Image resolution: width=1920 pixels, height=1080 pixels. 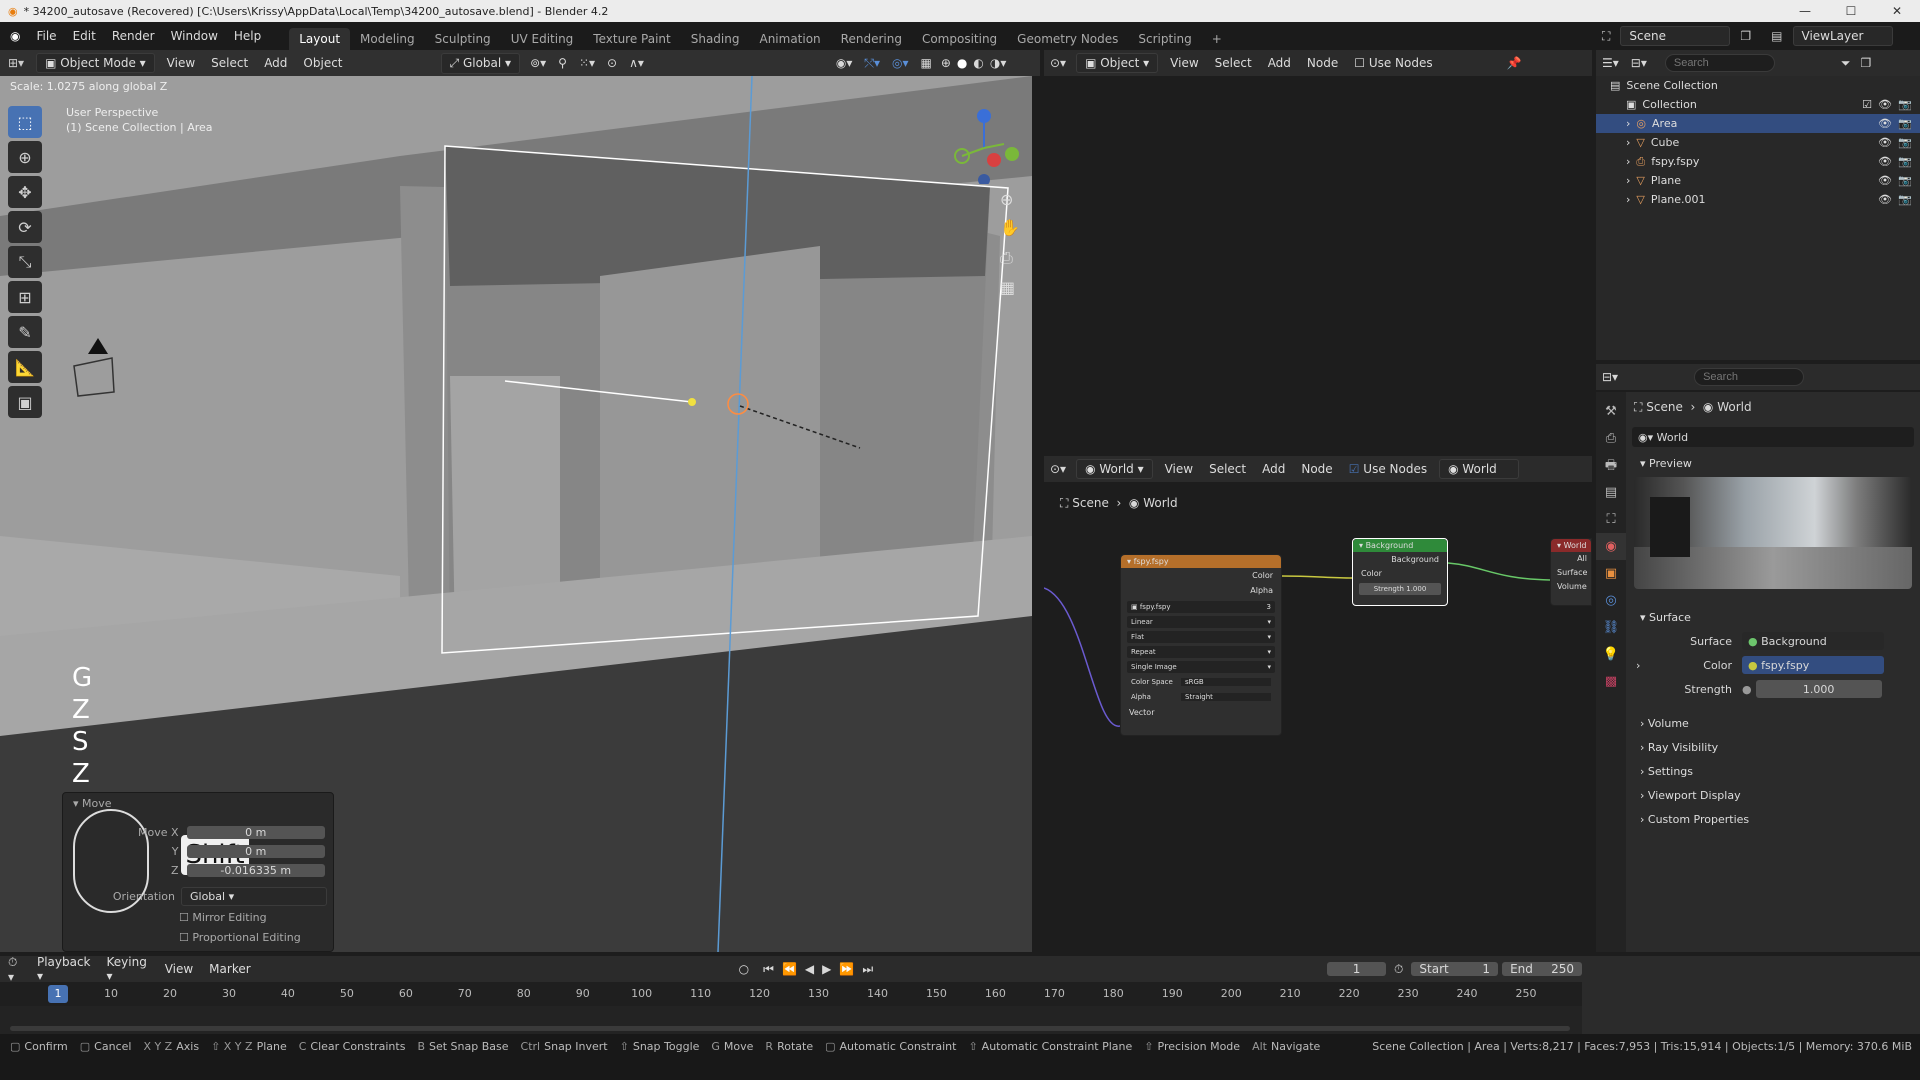 What do you see at coordinates (1058, 469) in the screenshot?
I see `world-node-editor-type-icon: ⊙▾` at bounding box center [1058, 469].